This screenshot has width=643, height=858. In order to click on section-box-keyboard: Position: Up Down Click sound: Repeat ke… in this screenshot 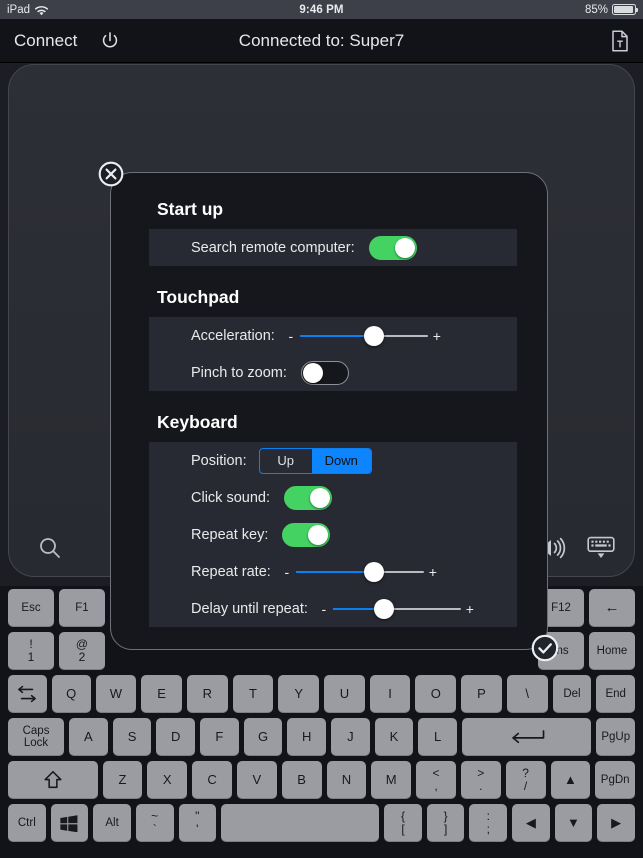, I will do `click(333, 534)`.